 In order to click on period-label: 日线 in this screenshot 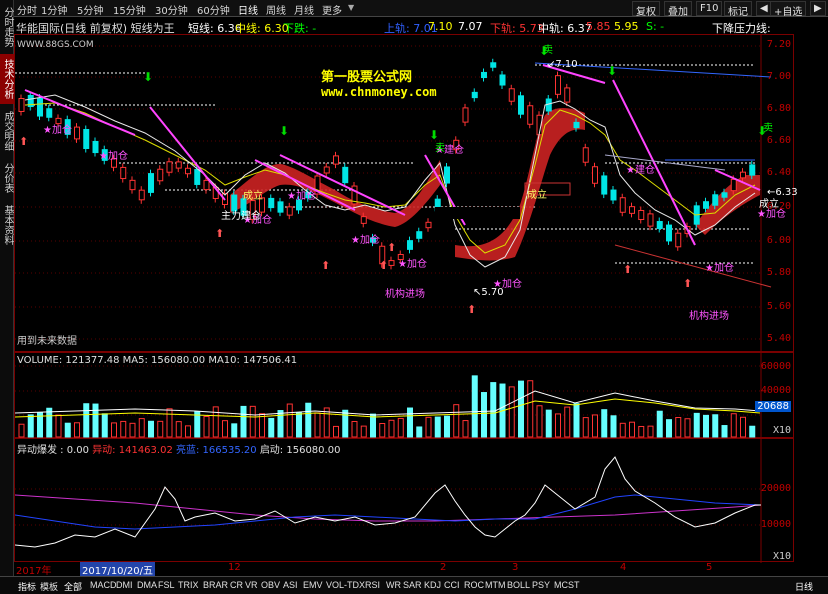, I will do `click(804, 586)`.